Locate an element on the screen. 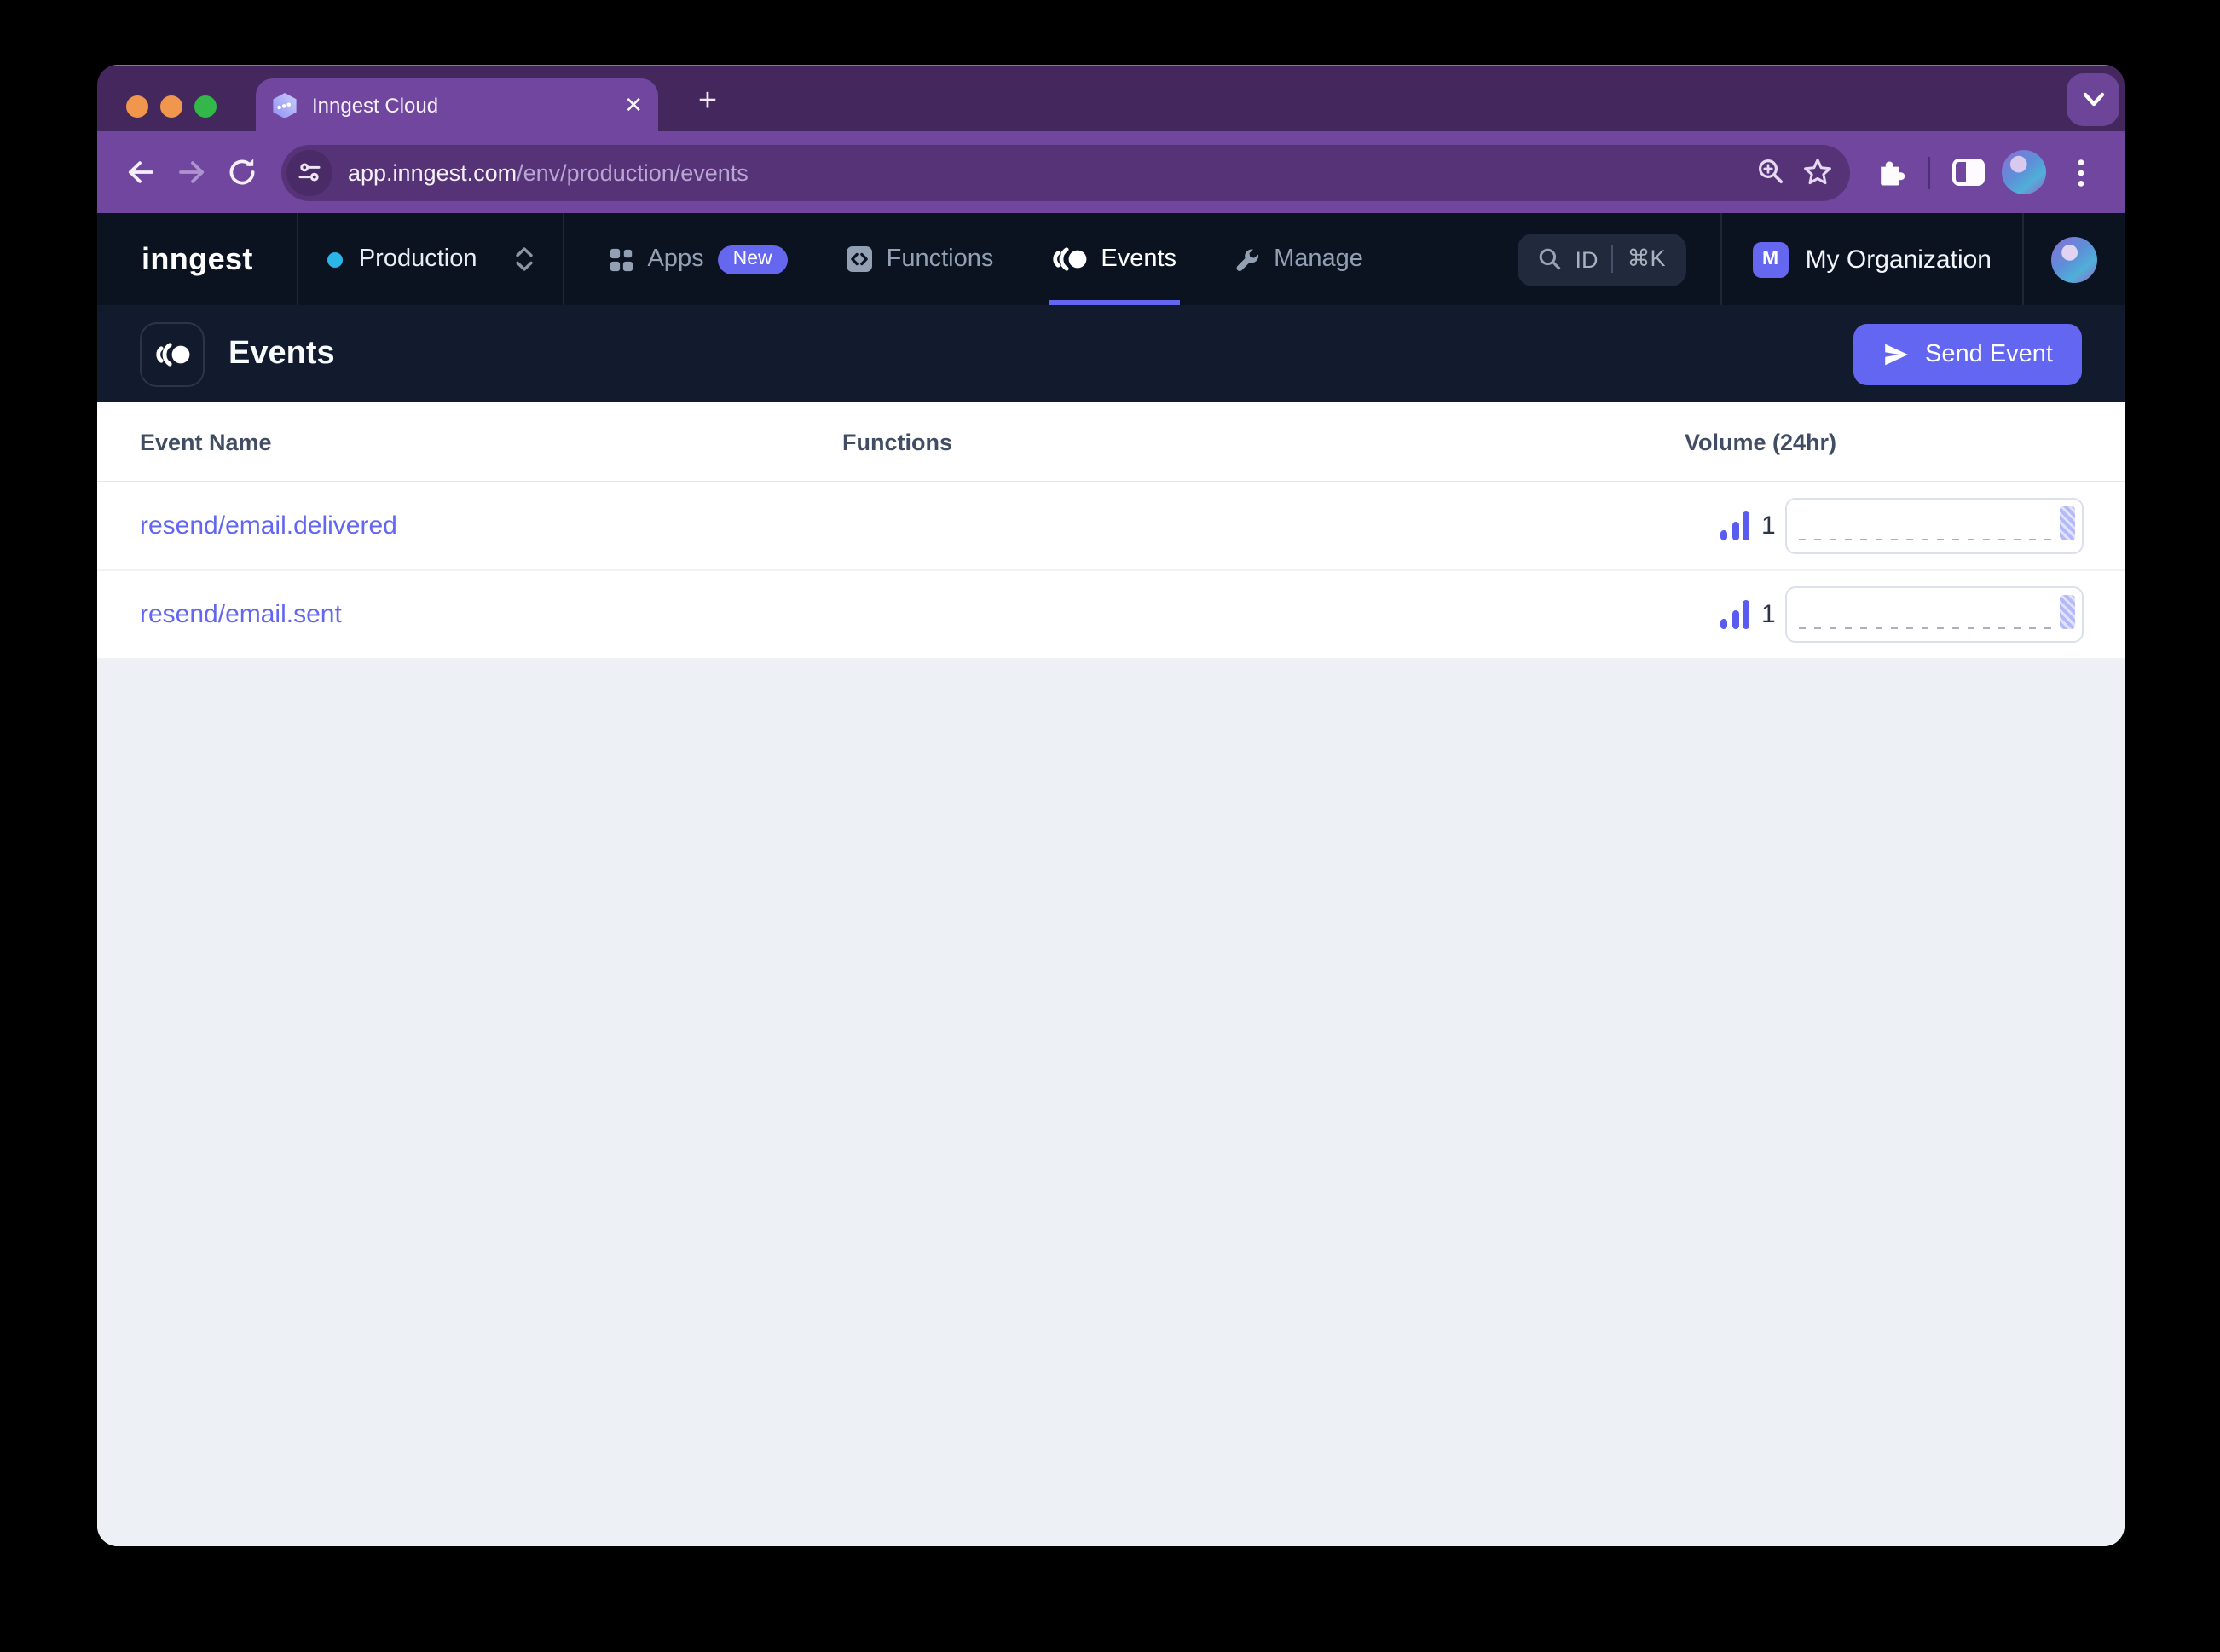 The width and height of the screenshot is (2220, 1652). new-tab-button: + is located at coordinates (707, 102).